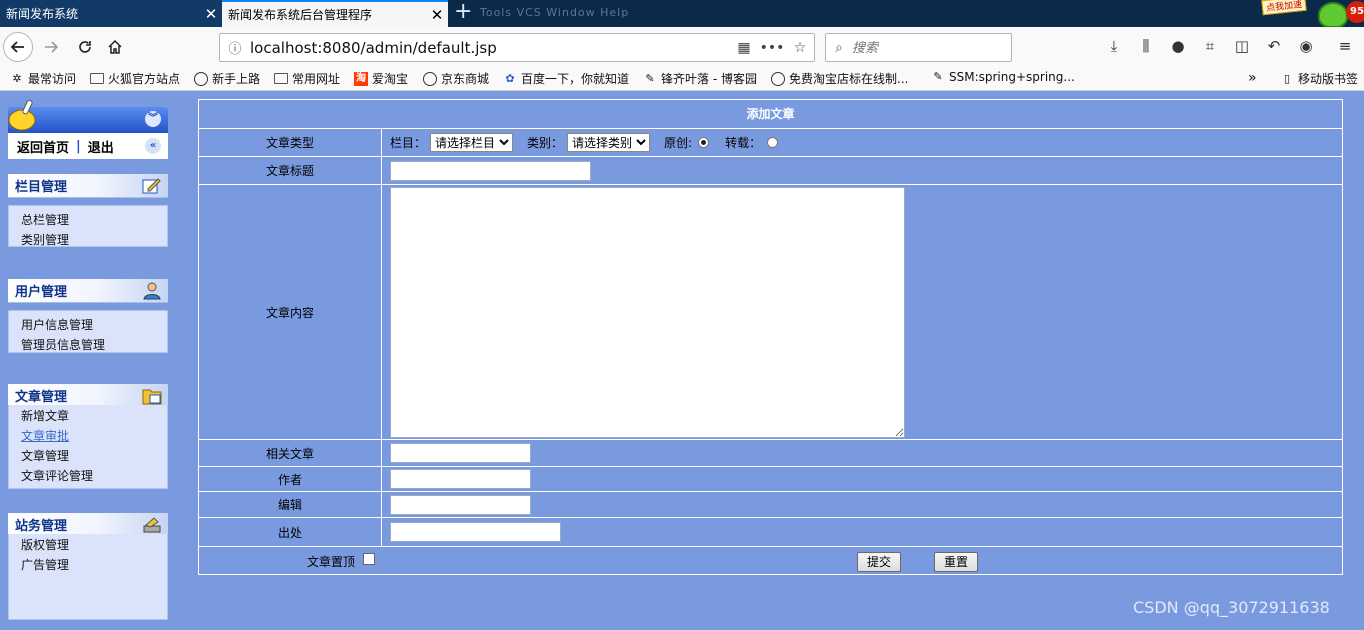 This screenshot has height=630, width=1364. I want to click on pin-label: 文章置顶, so click(331, 562).